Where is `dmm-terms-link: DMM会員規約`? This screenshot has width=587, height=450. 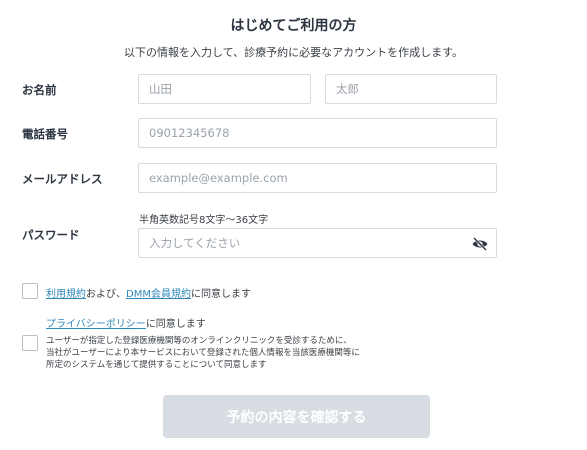 dmm-terms-link: DMM会員規約 is located at coordinates (158, 294).